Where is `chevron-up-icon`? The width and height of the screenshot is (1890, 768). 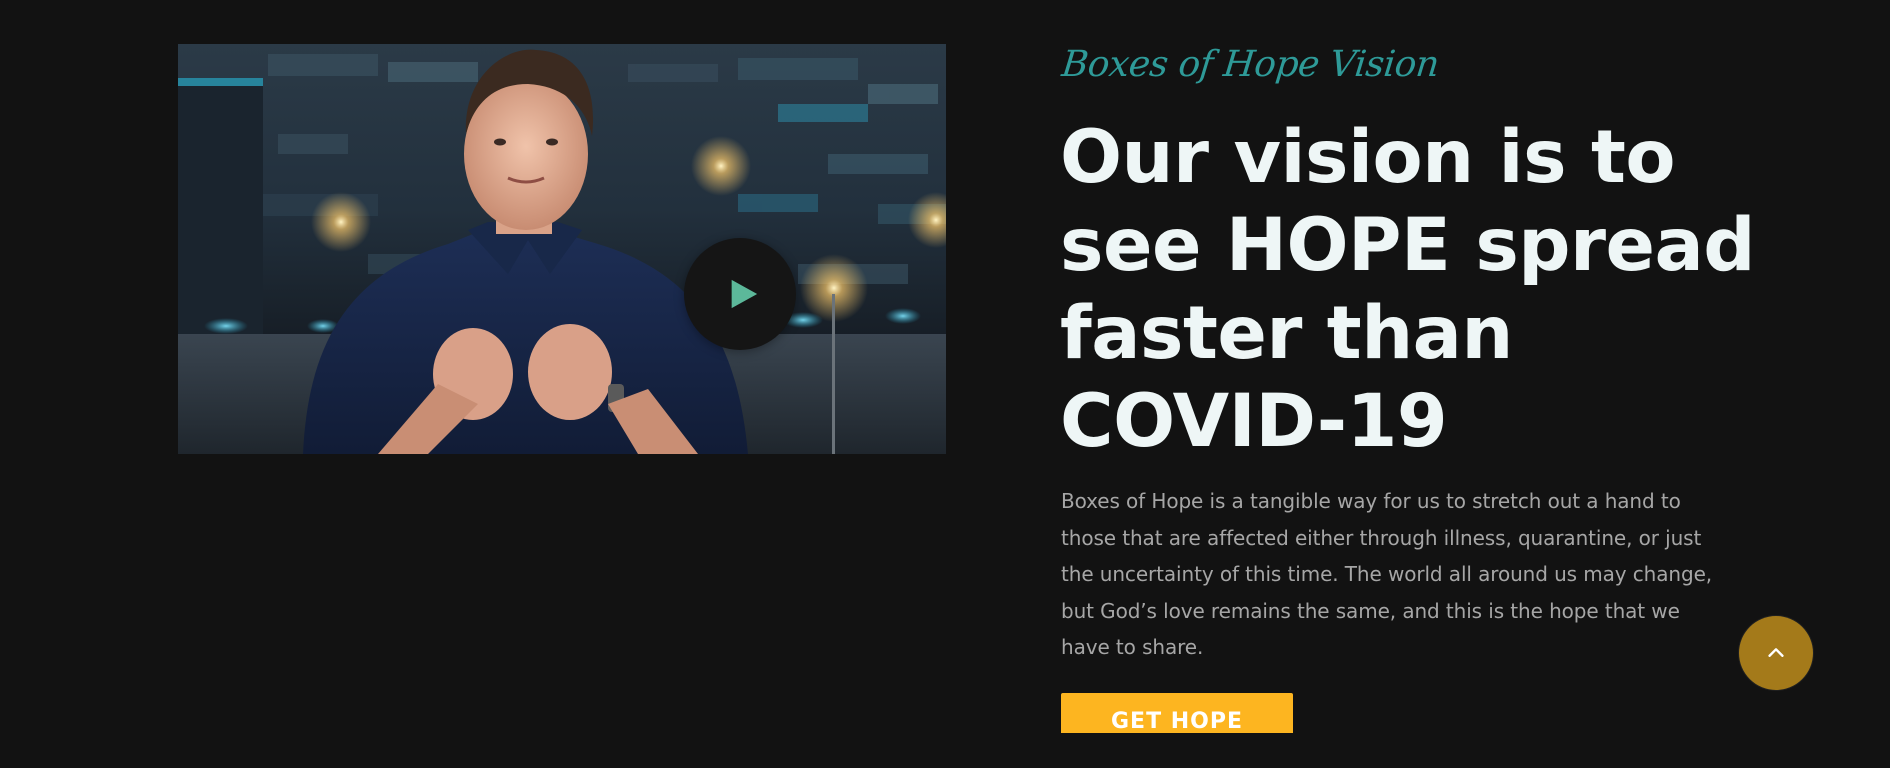
chevron-up-icon is located at coordinates (1776, 652).